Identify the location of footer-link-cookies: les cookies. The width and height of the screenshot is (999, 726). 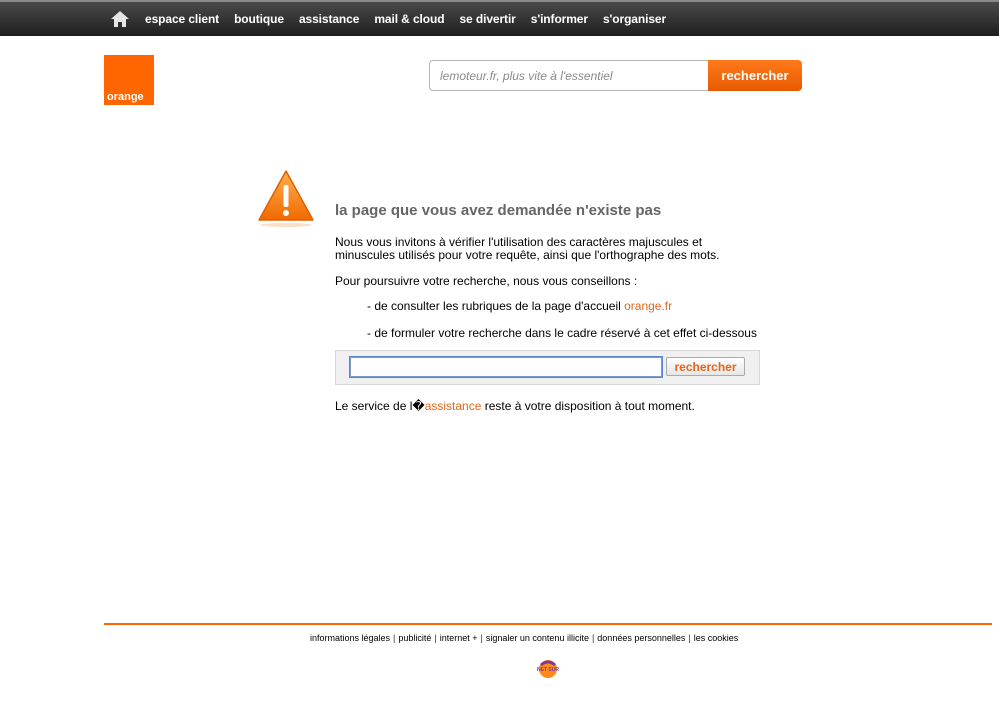
(716, 638).